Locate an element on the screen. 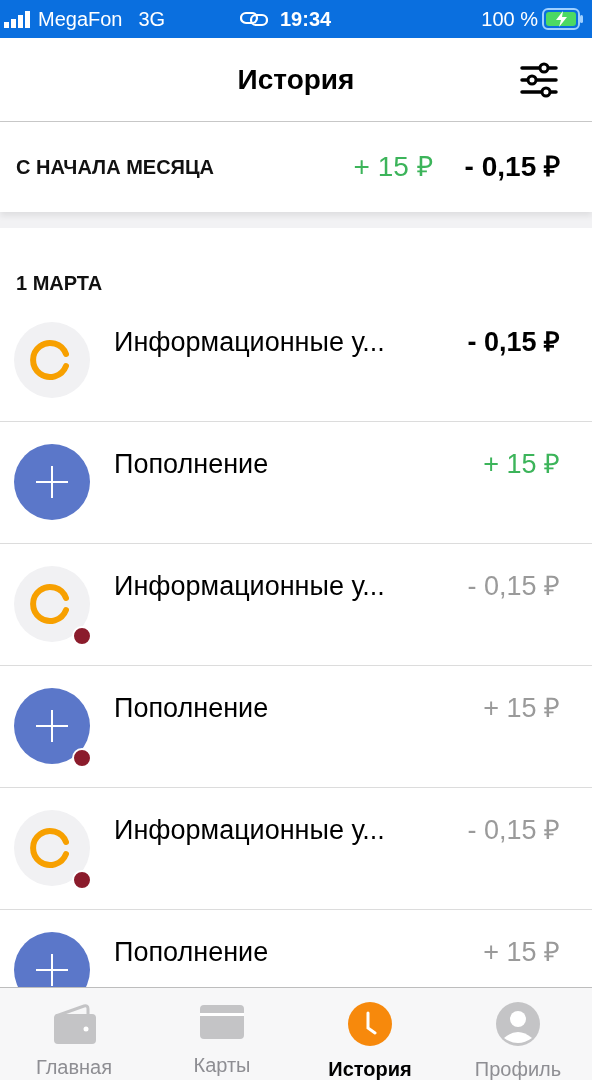 The image size is (592, 1080). screen-title: История is located at coordinates (296, 79).